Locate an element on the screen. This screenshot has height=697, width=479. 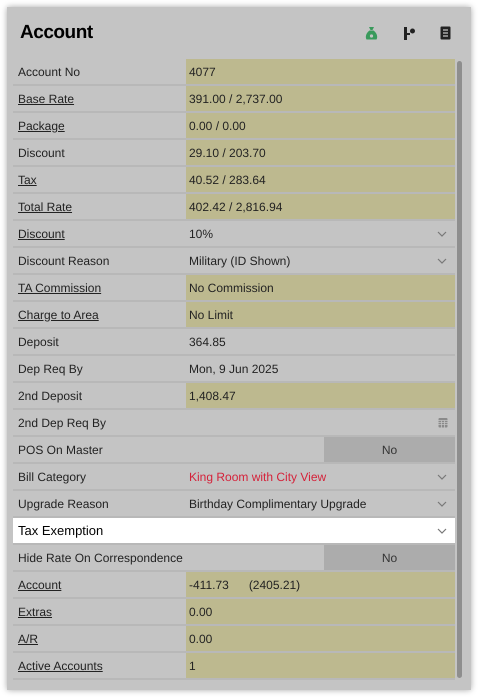
dropdown-field: Birthday Complimentary Upgrade is located at coordinates (320, 503).